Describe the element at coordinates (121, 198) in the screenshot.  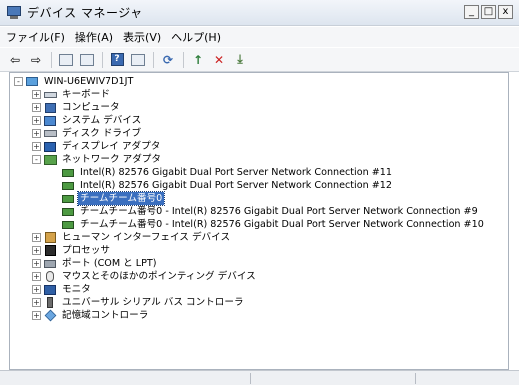
I see `tree-node-label-selected: チームチーム番号0` at that location.